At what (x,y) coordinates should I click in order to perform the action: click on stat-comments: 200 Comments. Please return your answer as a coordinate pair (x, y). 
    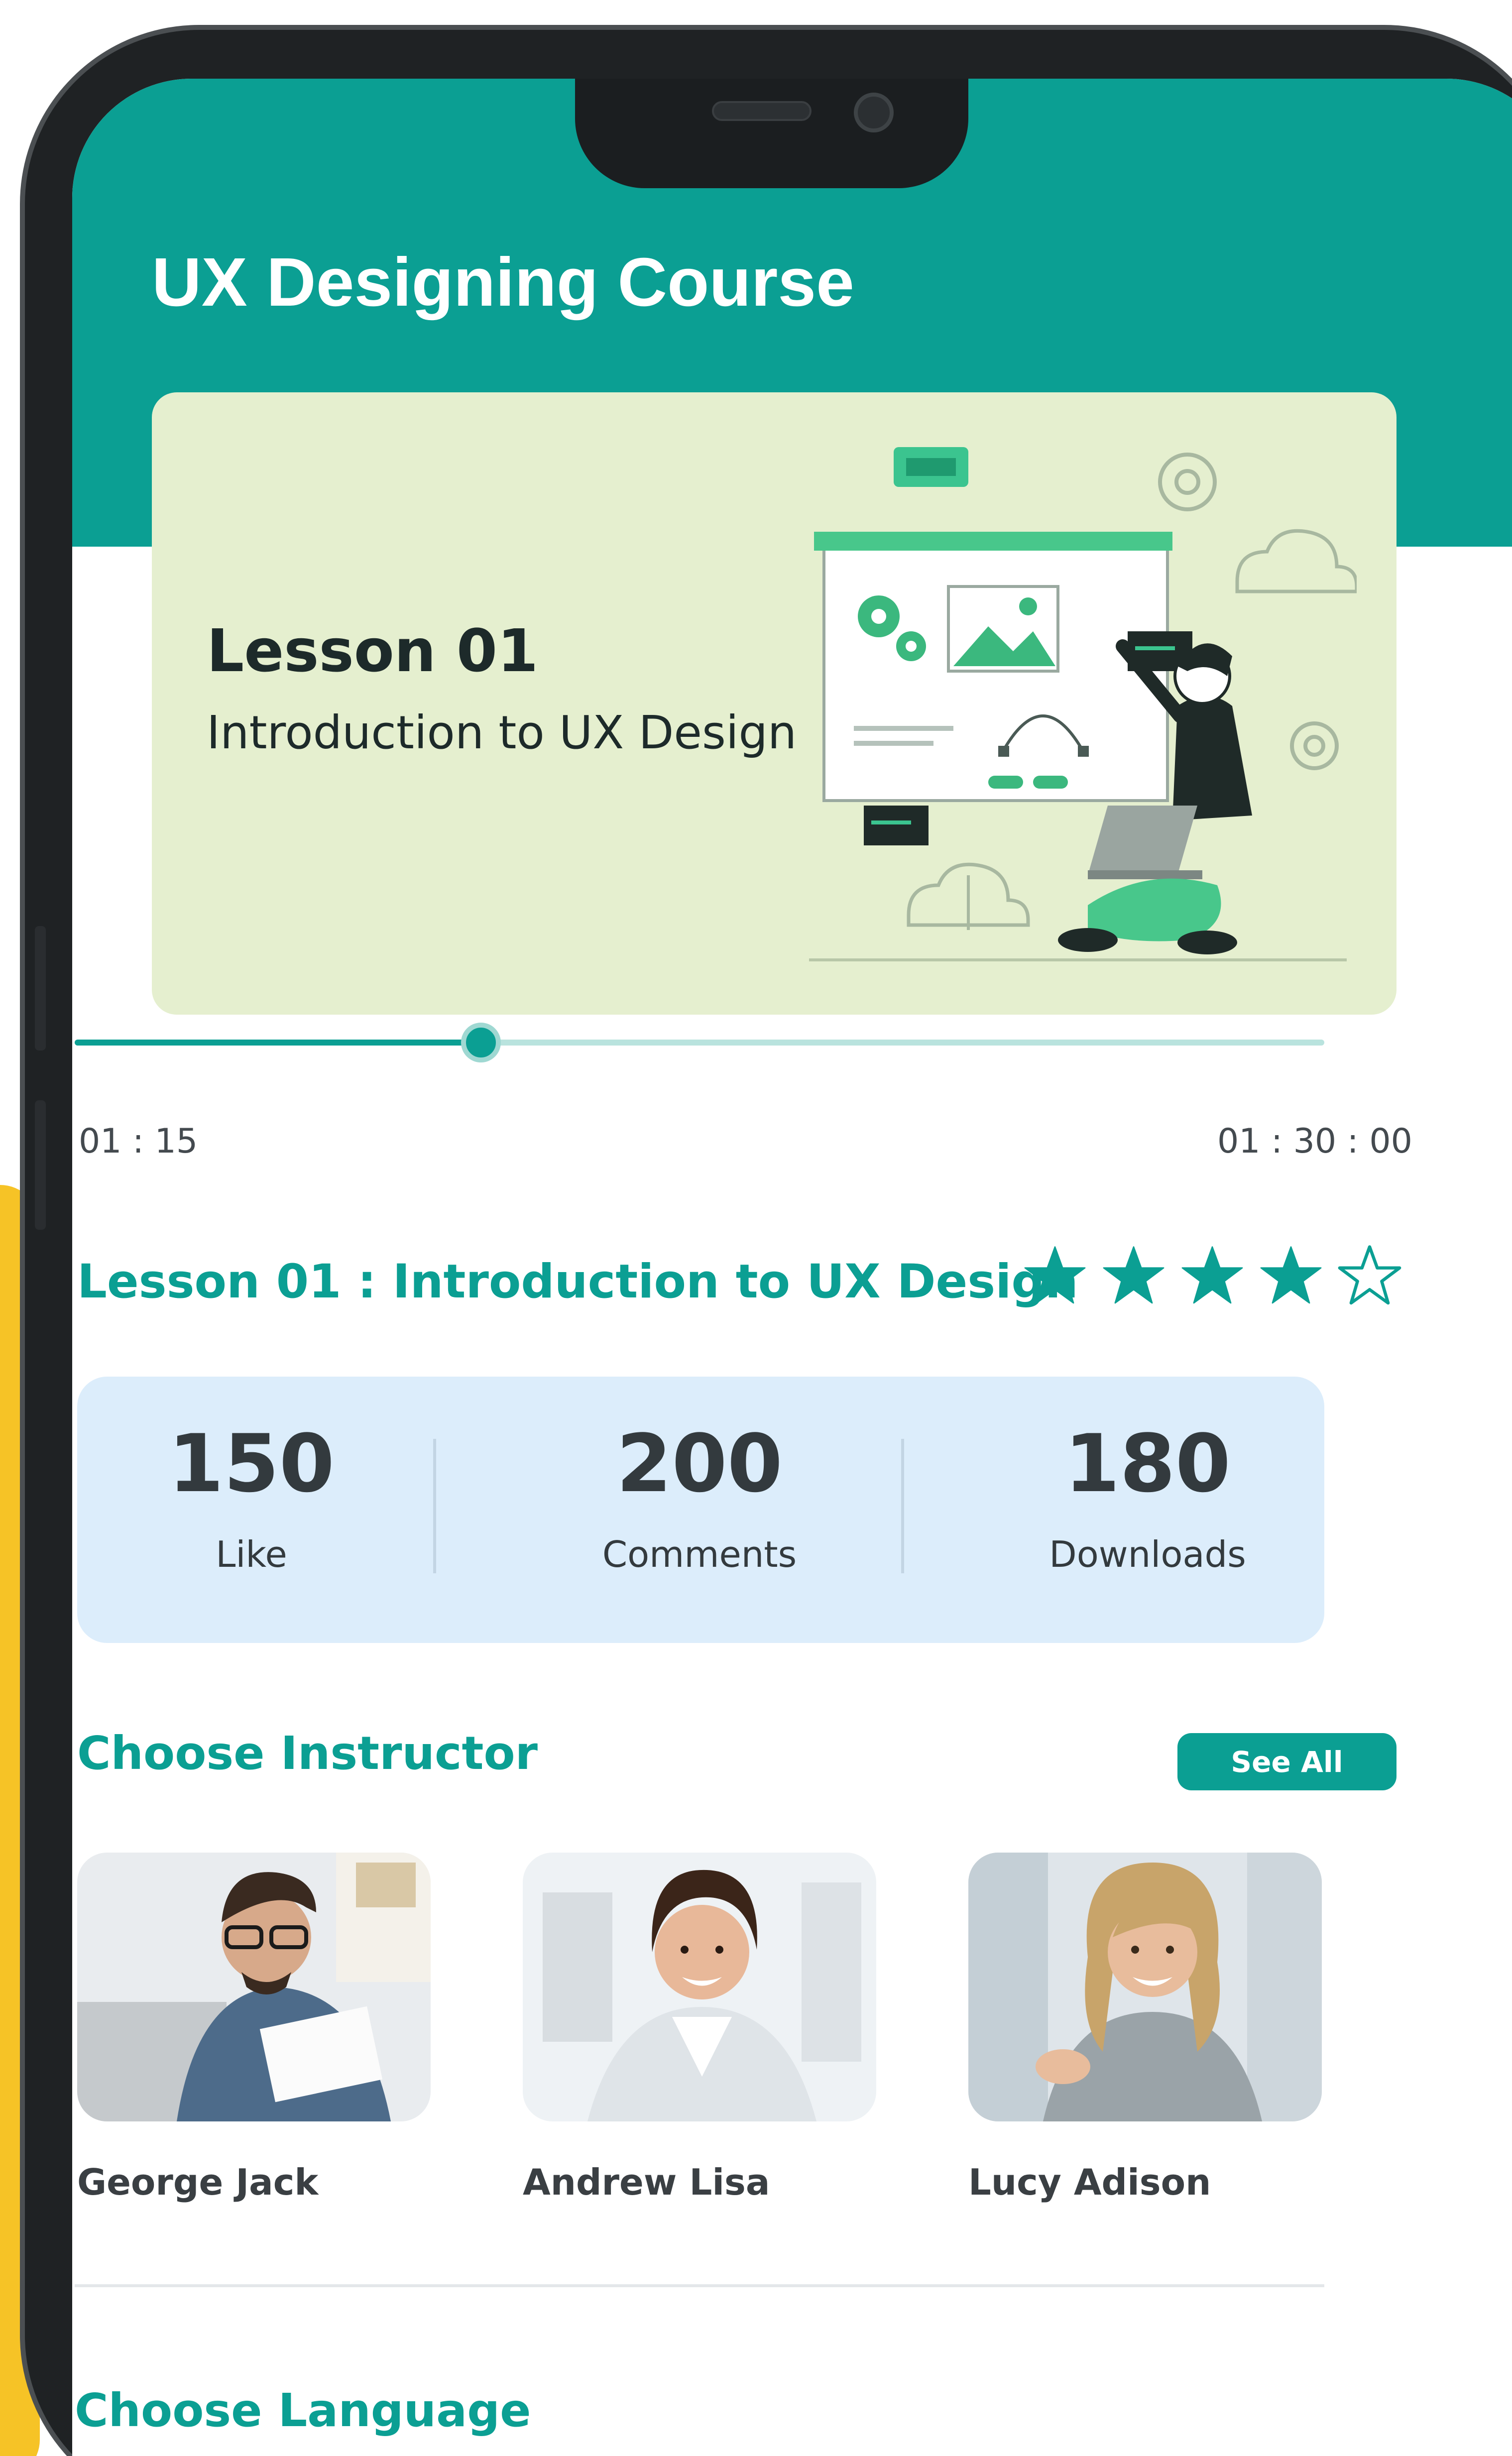
    Looking at the image, I should click on (699, 1497).